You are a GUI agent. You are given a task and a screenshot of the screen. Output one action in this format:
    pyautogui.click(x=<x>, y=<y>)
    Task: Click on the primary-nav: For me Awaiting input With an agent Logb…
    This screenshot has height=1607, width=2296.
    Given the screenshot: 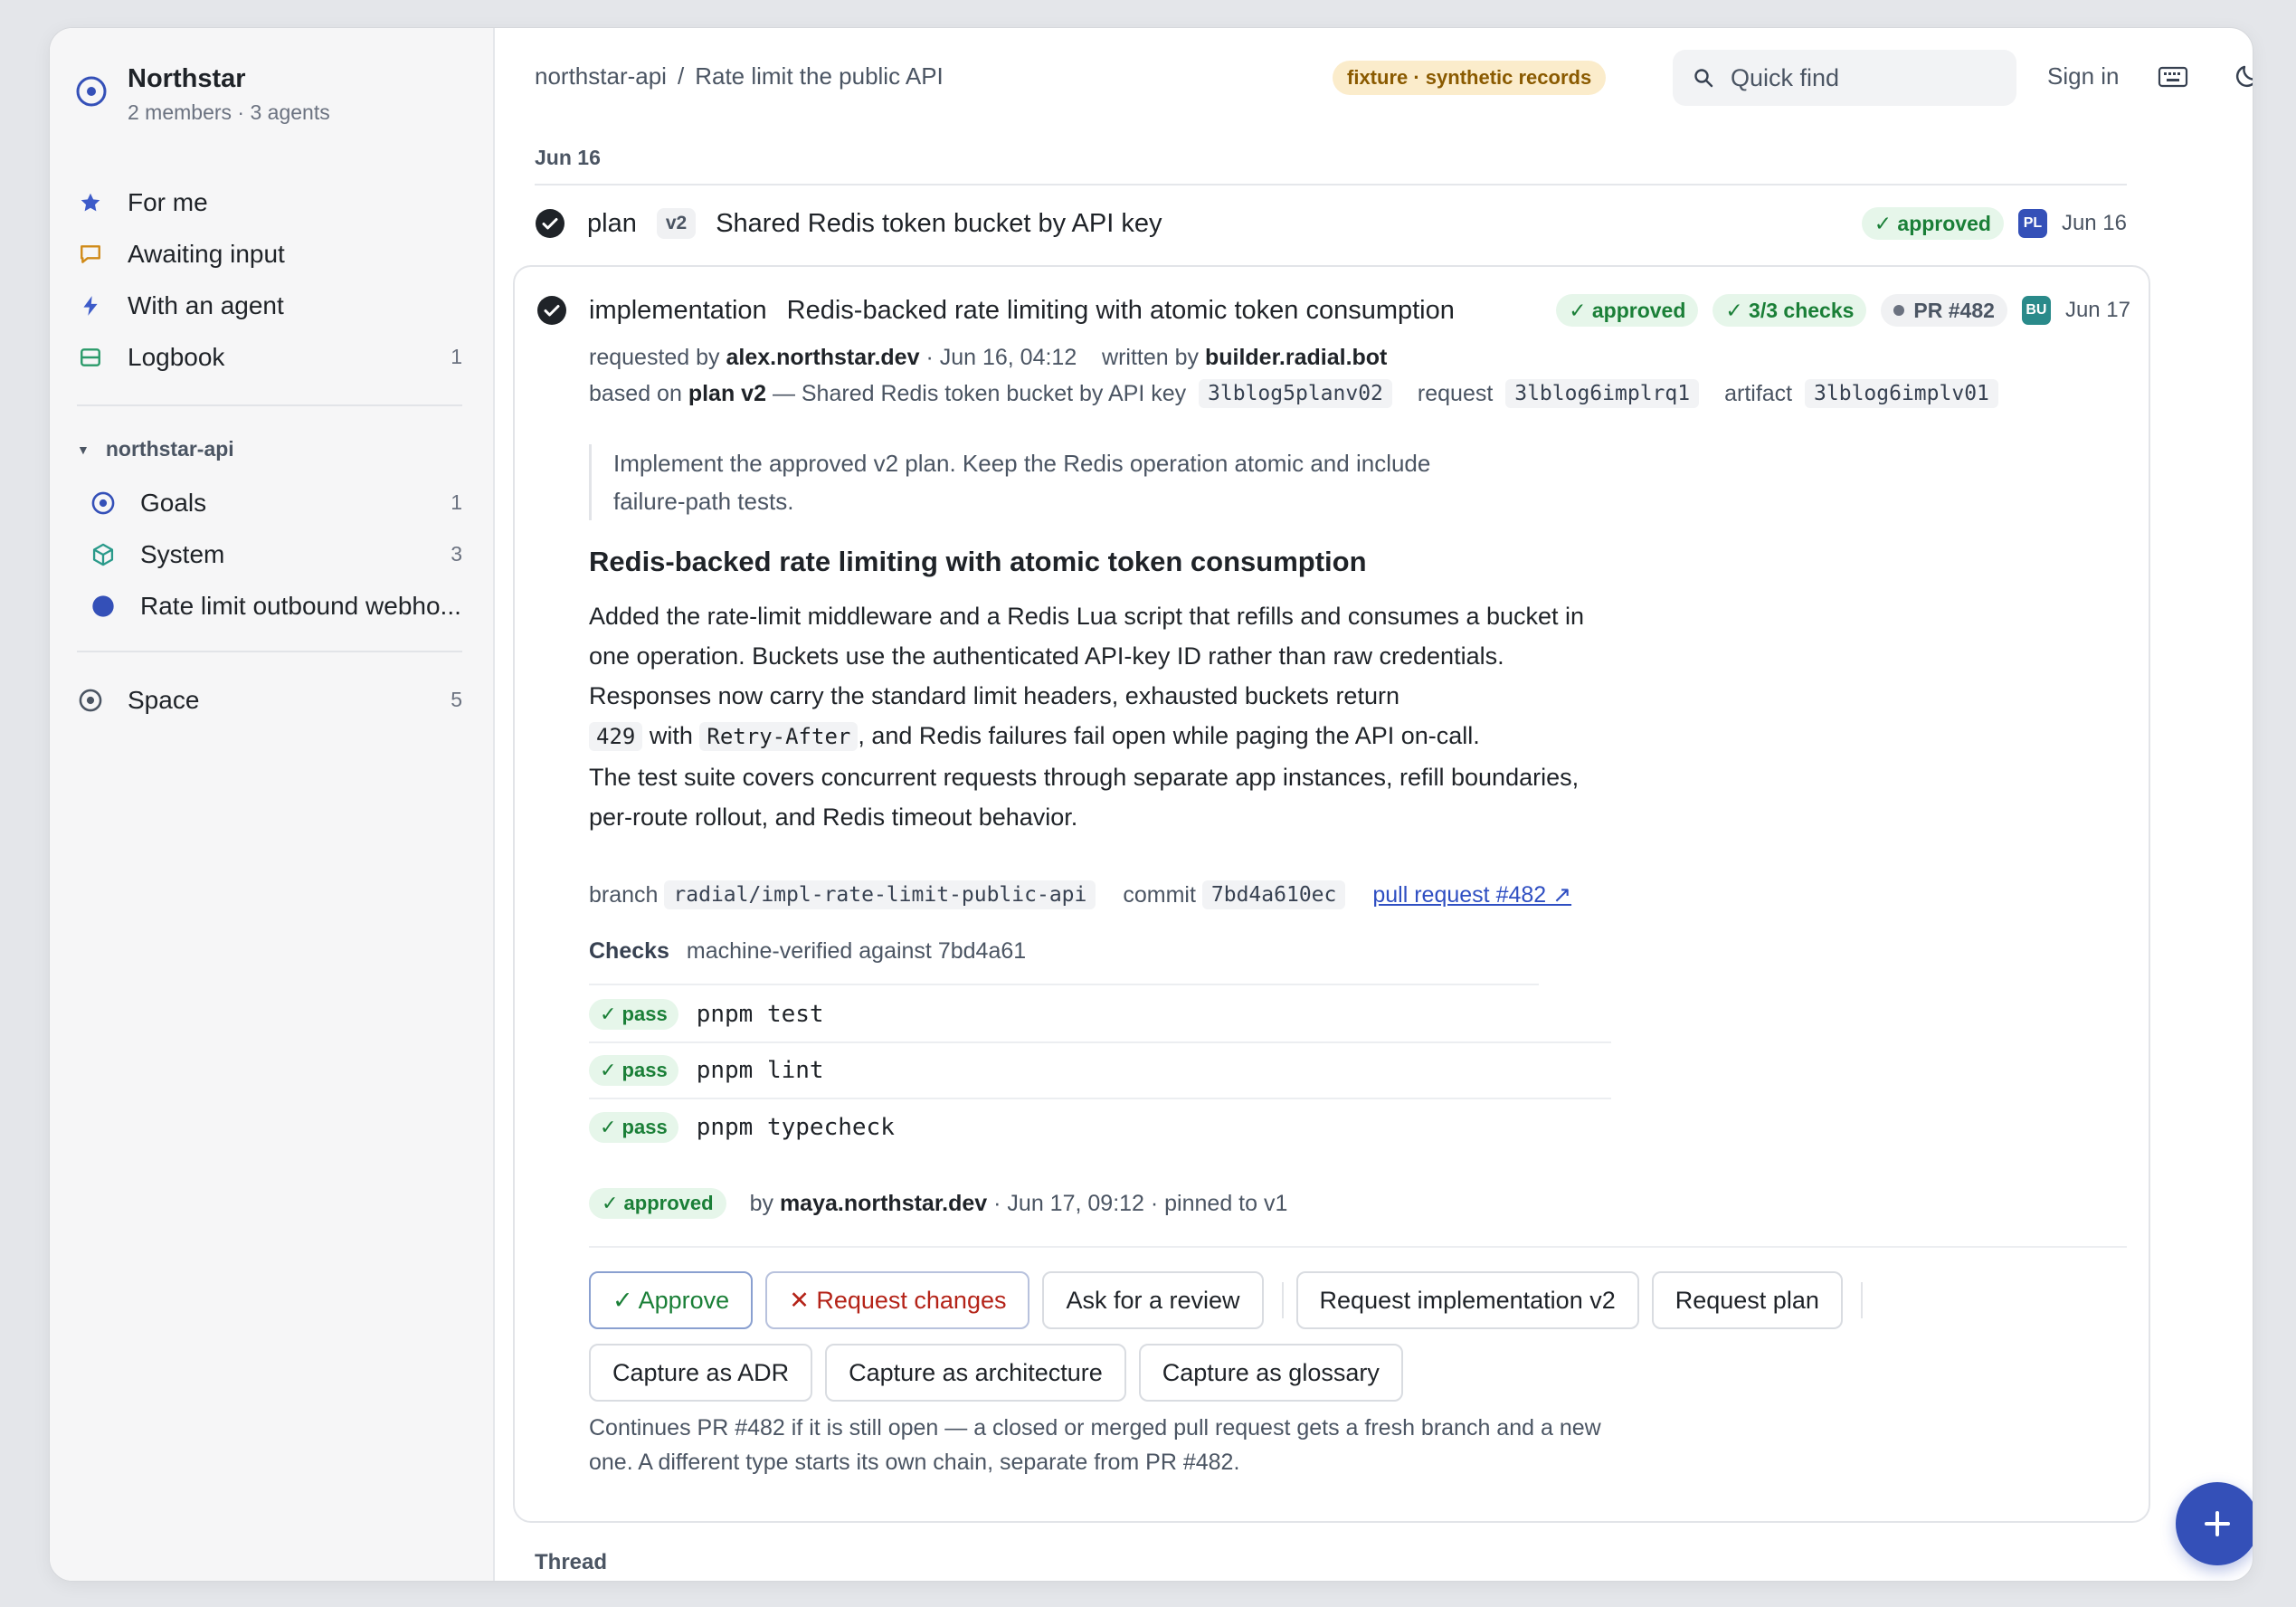 What is the action you would take?
    pyautogui.click(x=269, y=279)
    